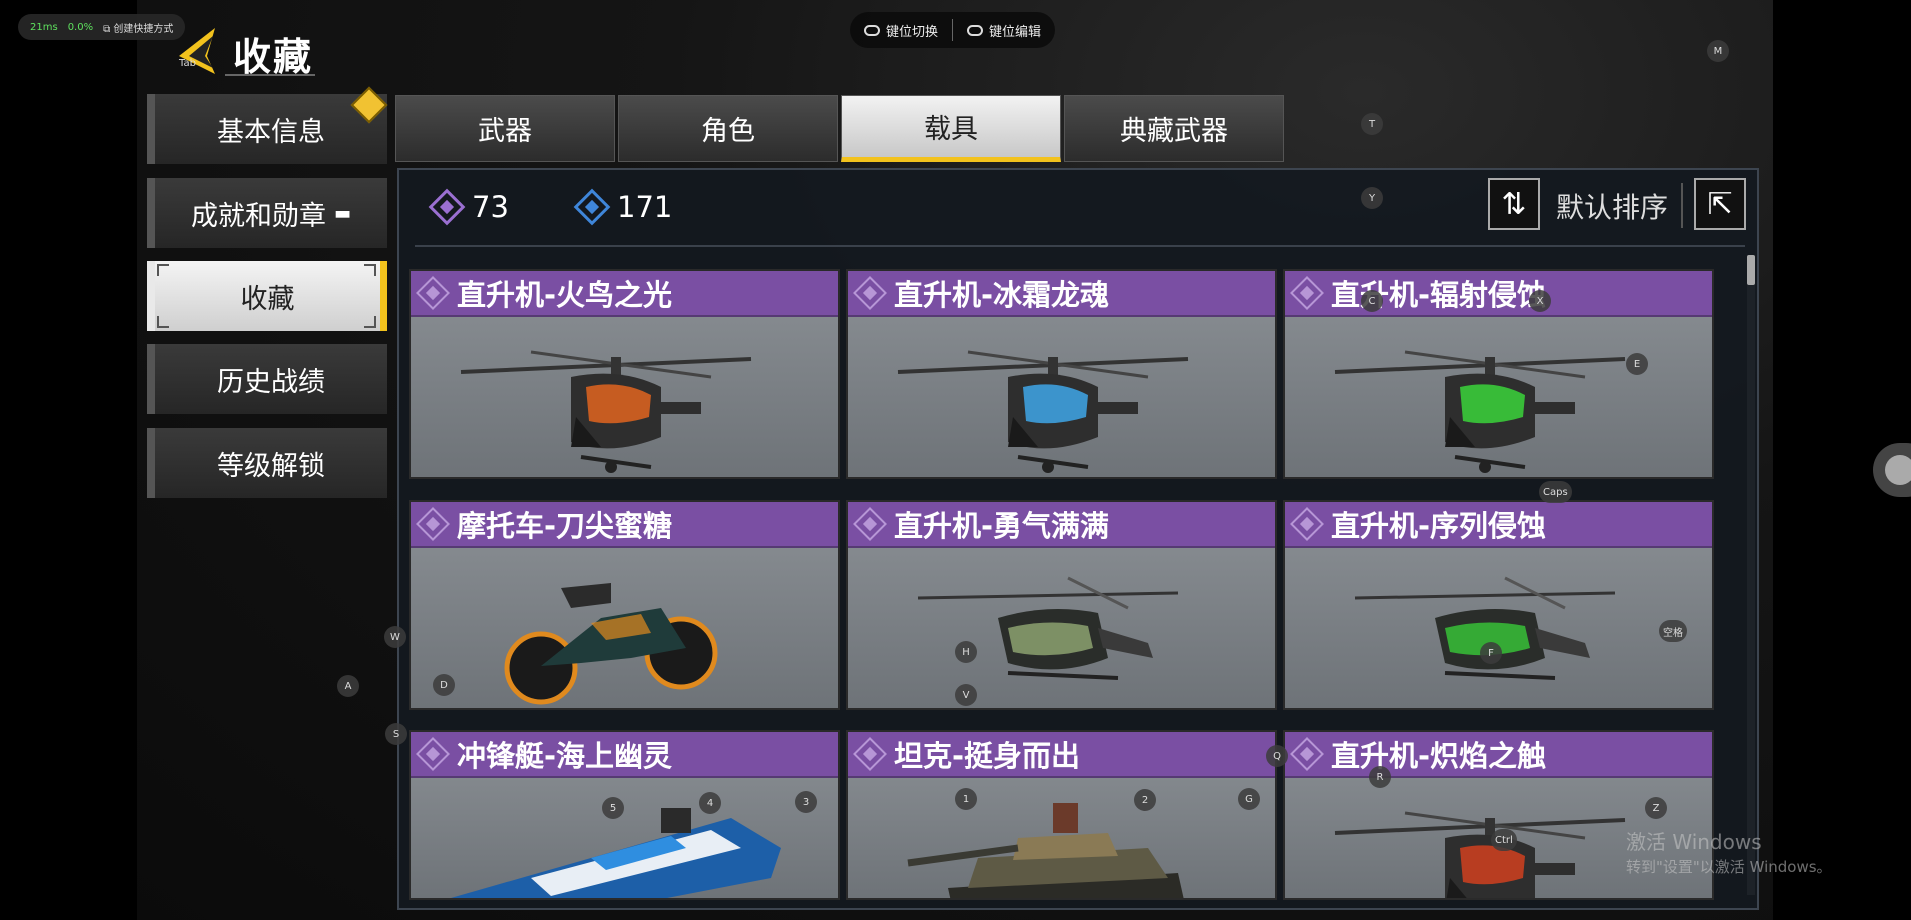 Image resolution: width=1911 pixels, height=920 pixels. I want to click on sort-toggle-button: ⇅, so click(1514, 204).